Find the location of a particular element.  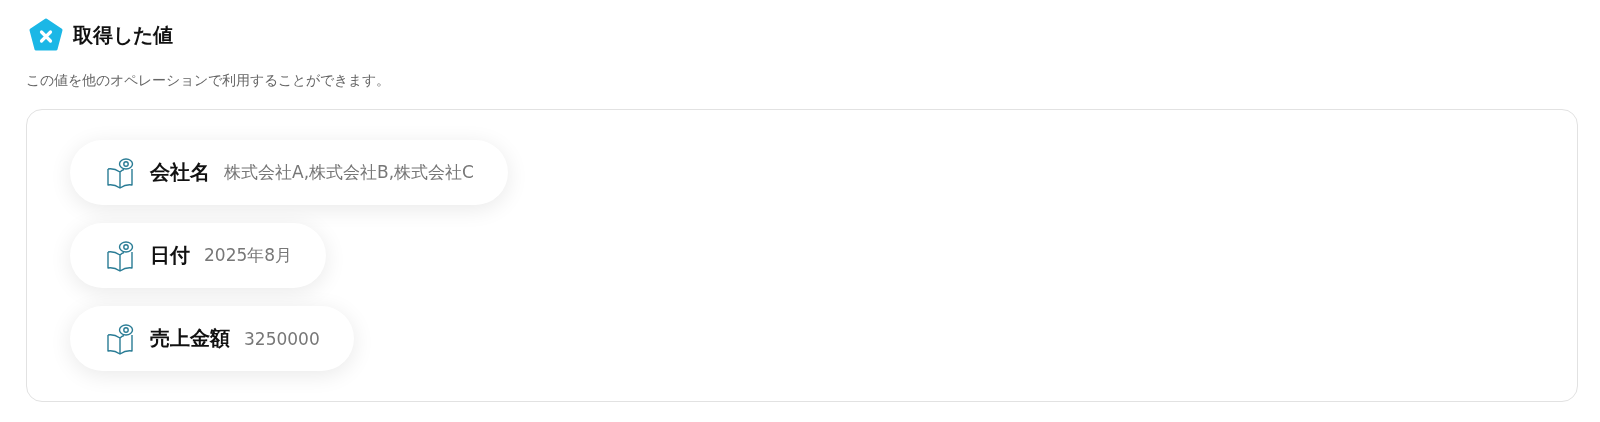

value-chip: 日付 2025年8月 is located at coordinates (198, 255).